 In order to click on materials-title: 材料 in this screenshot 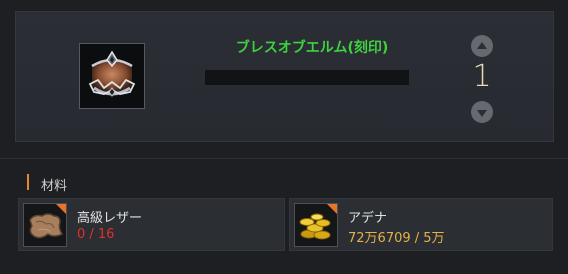, I will do `click(54, 186)`.